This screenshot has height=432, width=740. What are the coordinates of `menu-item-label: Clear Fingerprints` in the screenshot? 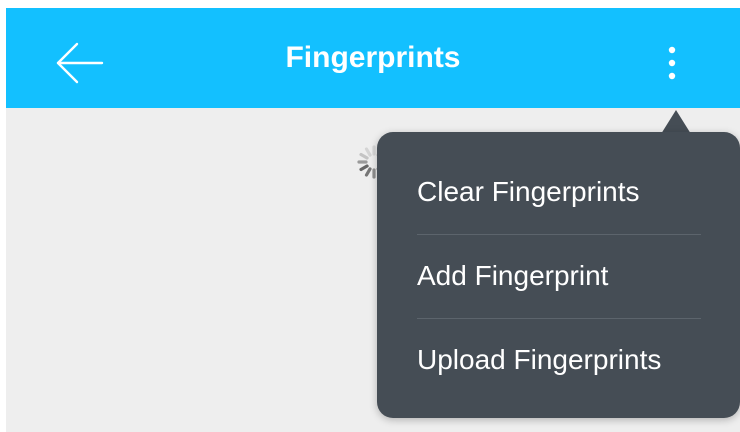 It's located at (528, 191).